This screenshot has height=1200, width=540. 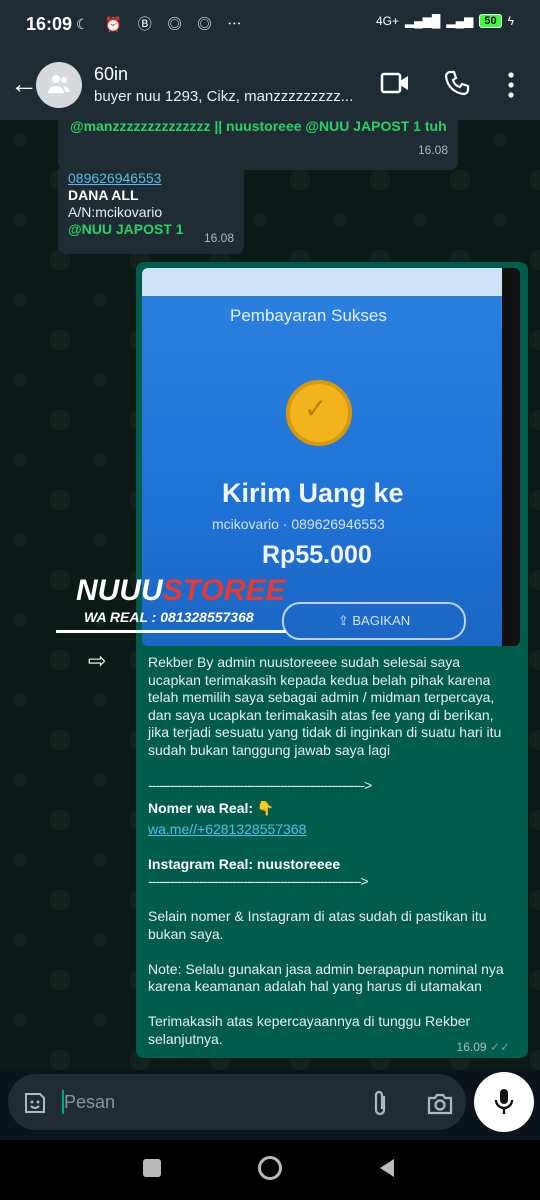 What do you see at coordinates (244, 863) in the screenshot?
I see `ig-label: Instagram Real: nuustoreeee` at bounding box center [244, 863].